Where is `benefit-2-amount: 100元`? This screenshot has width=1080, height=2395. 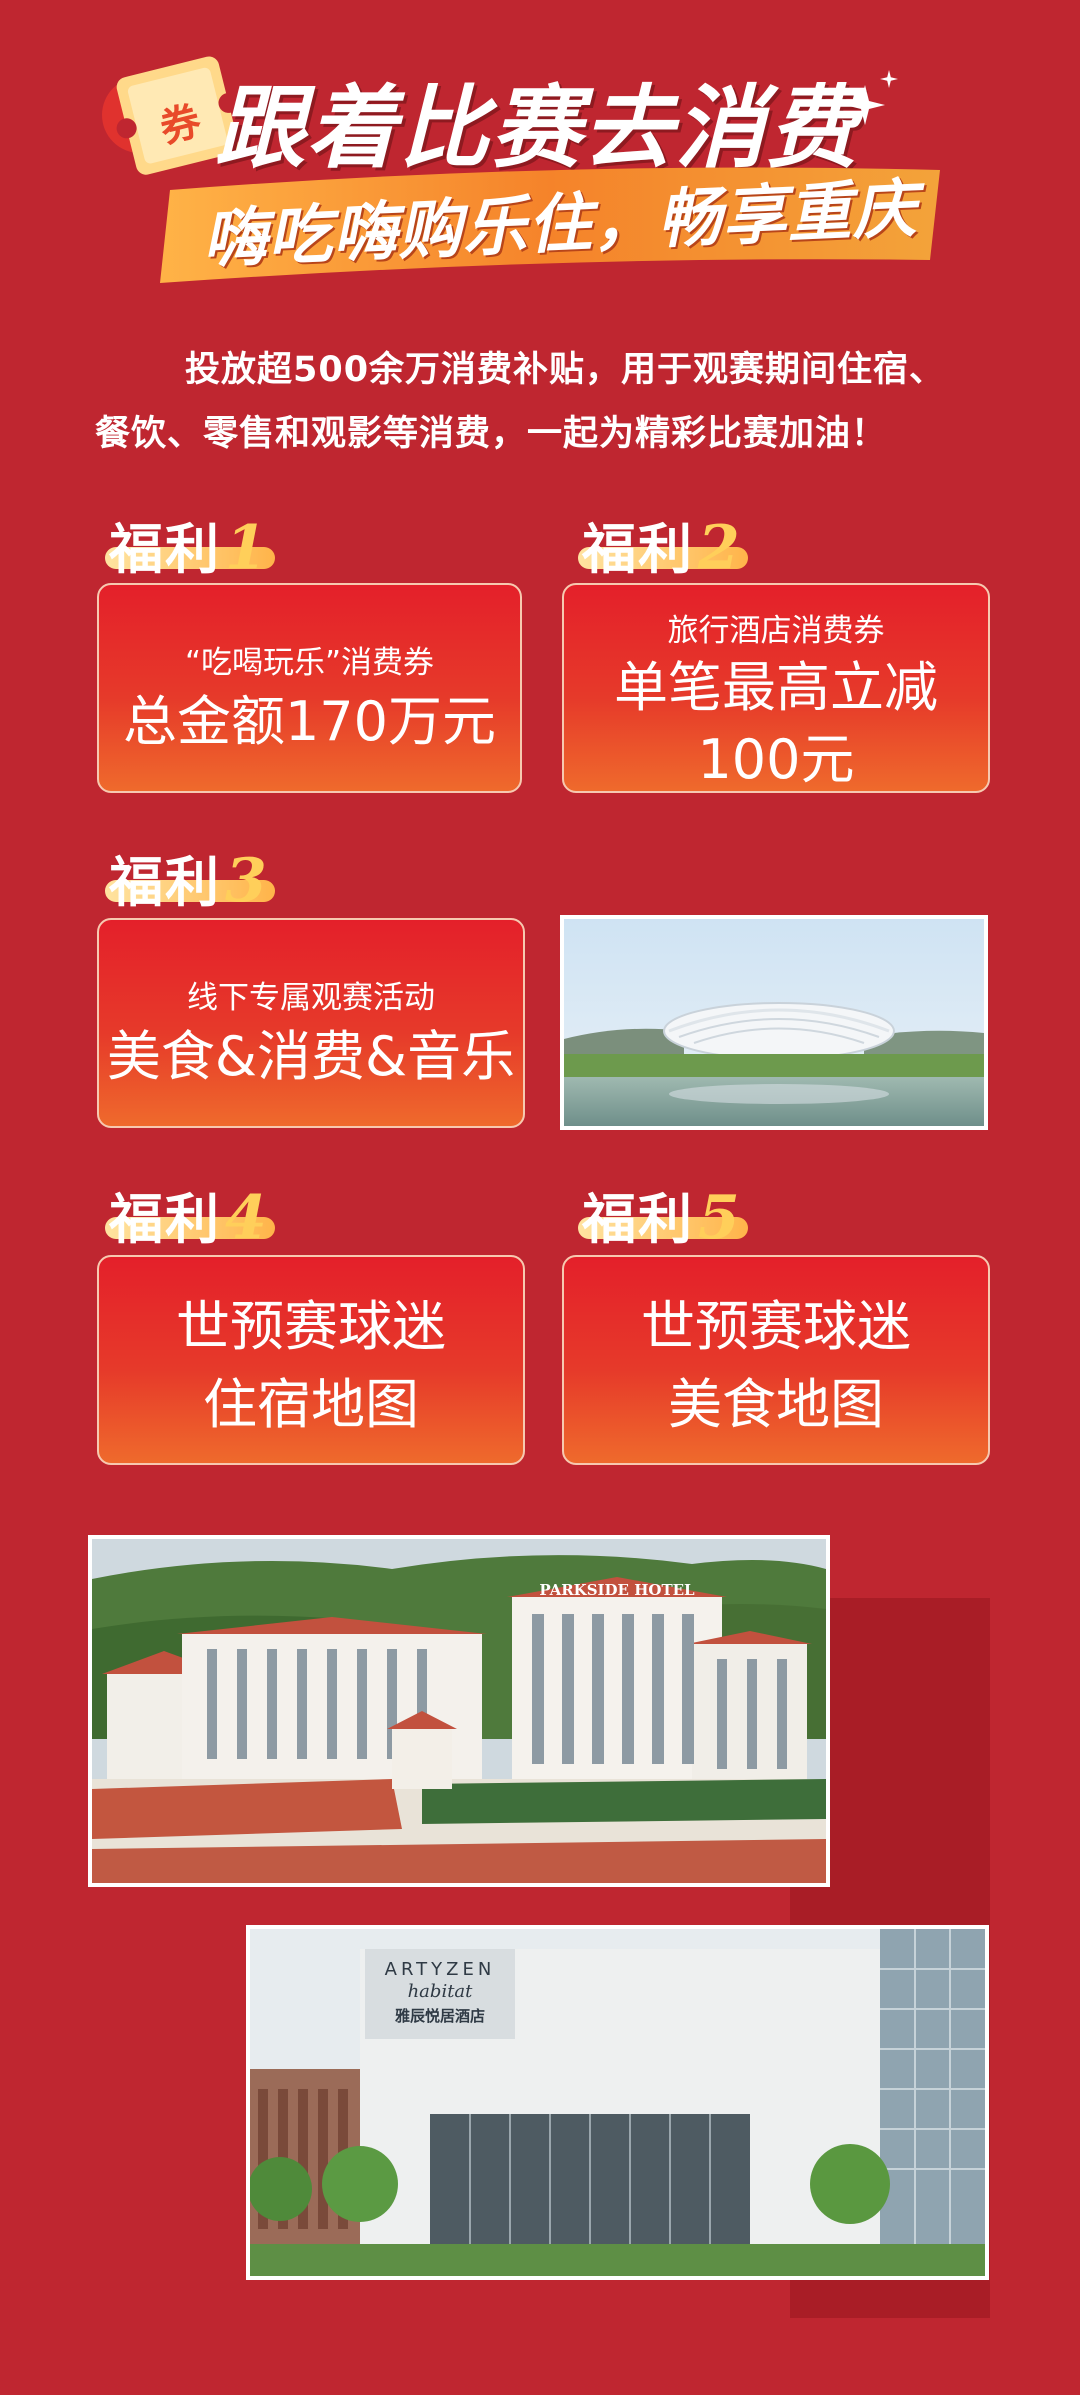
benefit-2-amount: 100元 is located at coordinates (776, 759).